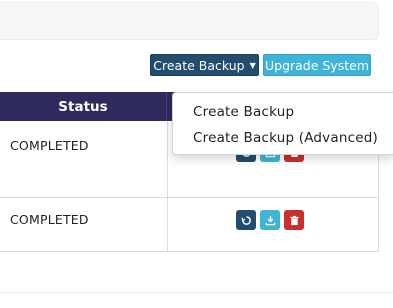  I want to click on upgrade-system-label: Upgrade System, so click(317, 65).